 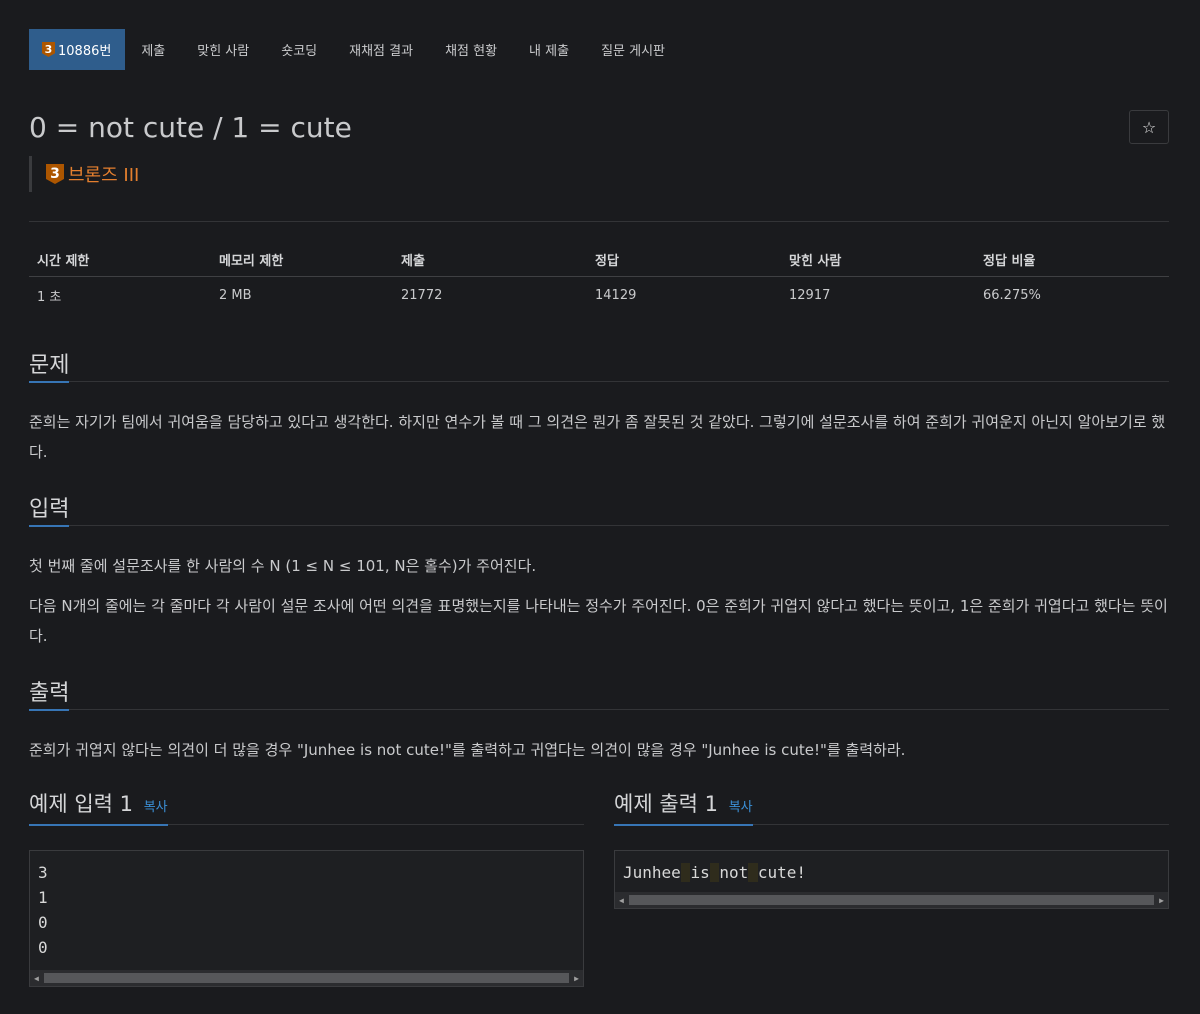 What do you see at coordinates (306, 806) in the screenshot?
I see `sample-input-header: 예제 입력 1 복사` at bounding box center [306, 806].